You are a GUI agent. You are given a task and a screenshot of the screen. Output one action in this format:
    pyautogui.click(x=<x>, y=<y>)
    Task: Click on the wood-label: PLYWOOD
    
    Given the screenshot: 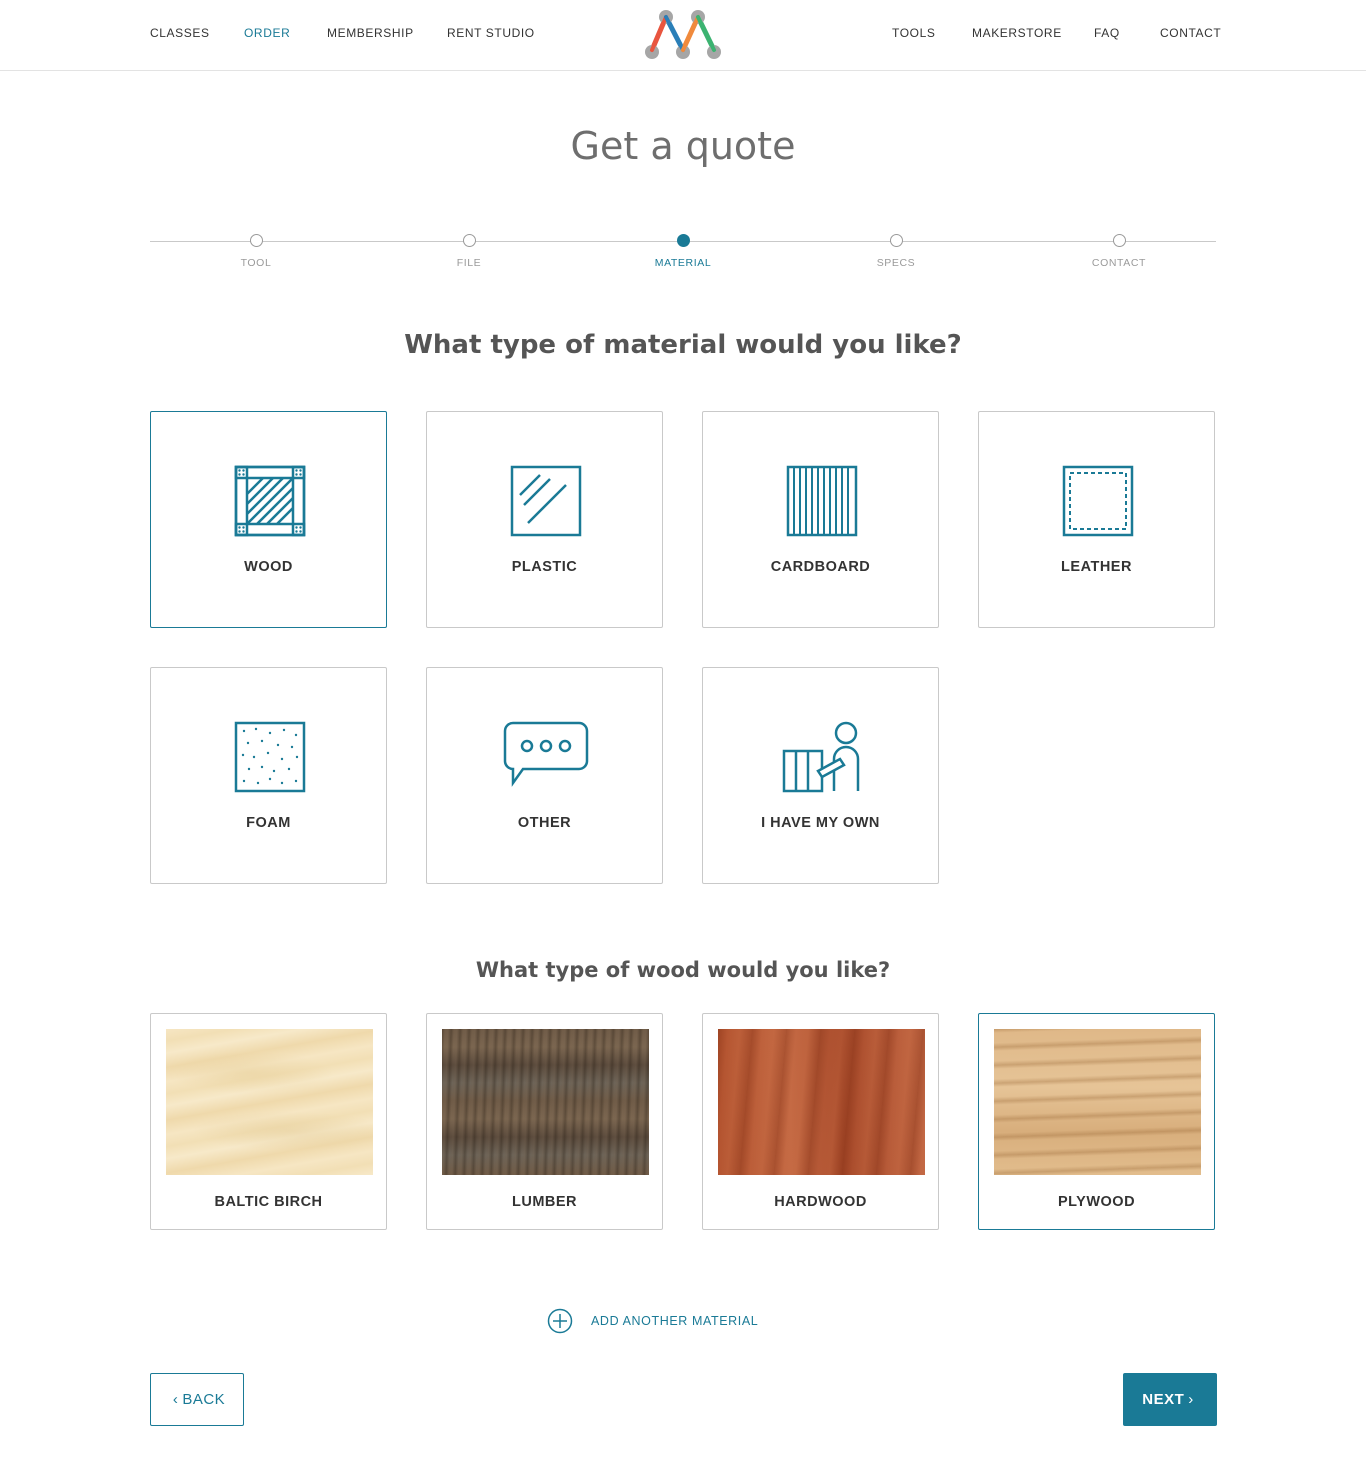 What is the action you would take?
    pyautogui.click(x=1096, y=1202)
    